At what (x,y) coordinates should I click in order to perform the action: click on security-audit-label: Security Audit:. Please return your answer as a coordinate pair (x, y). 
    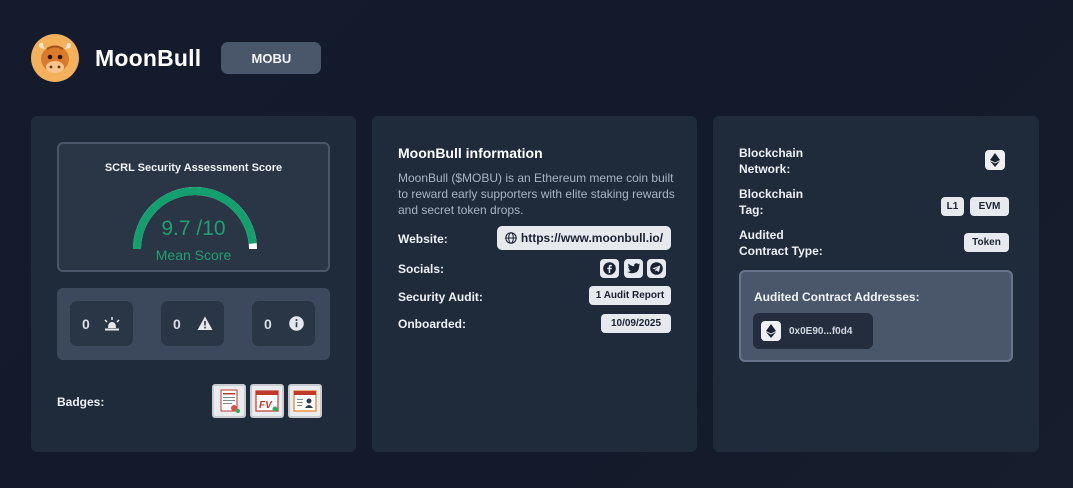
    Looking at the image, I should click on (440, 297).